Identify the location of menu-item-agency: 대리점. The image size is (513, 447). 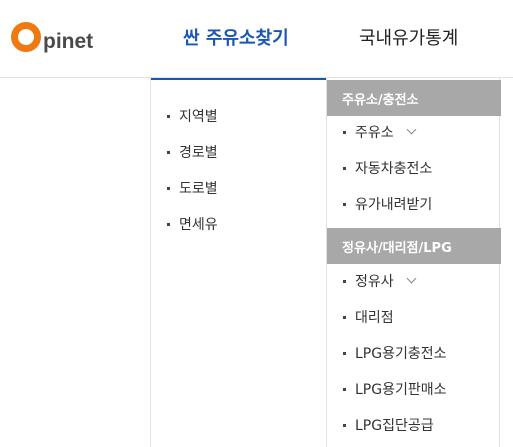
(395, 317).